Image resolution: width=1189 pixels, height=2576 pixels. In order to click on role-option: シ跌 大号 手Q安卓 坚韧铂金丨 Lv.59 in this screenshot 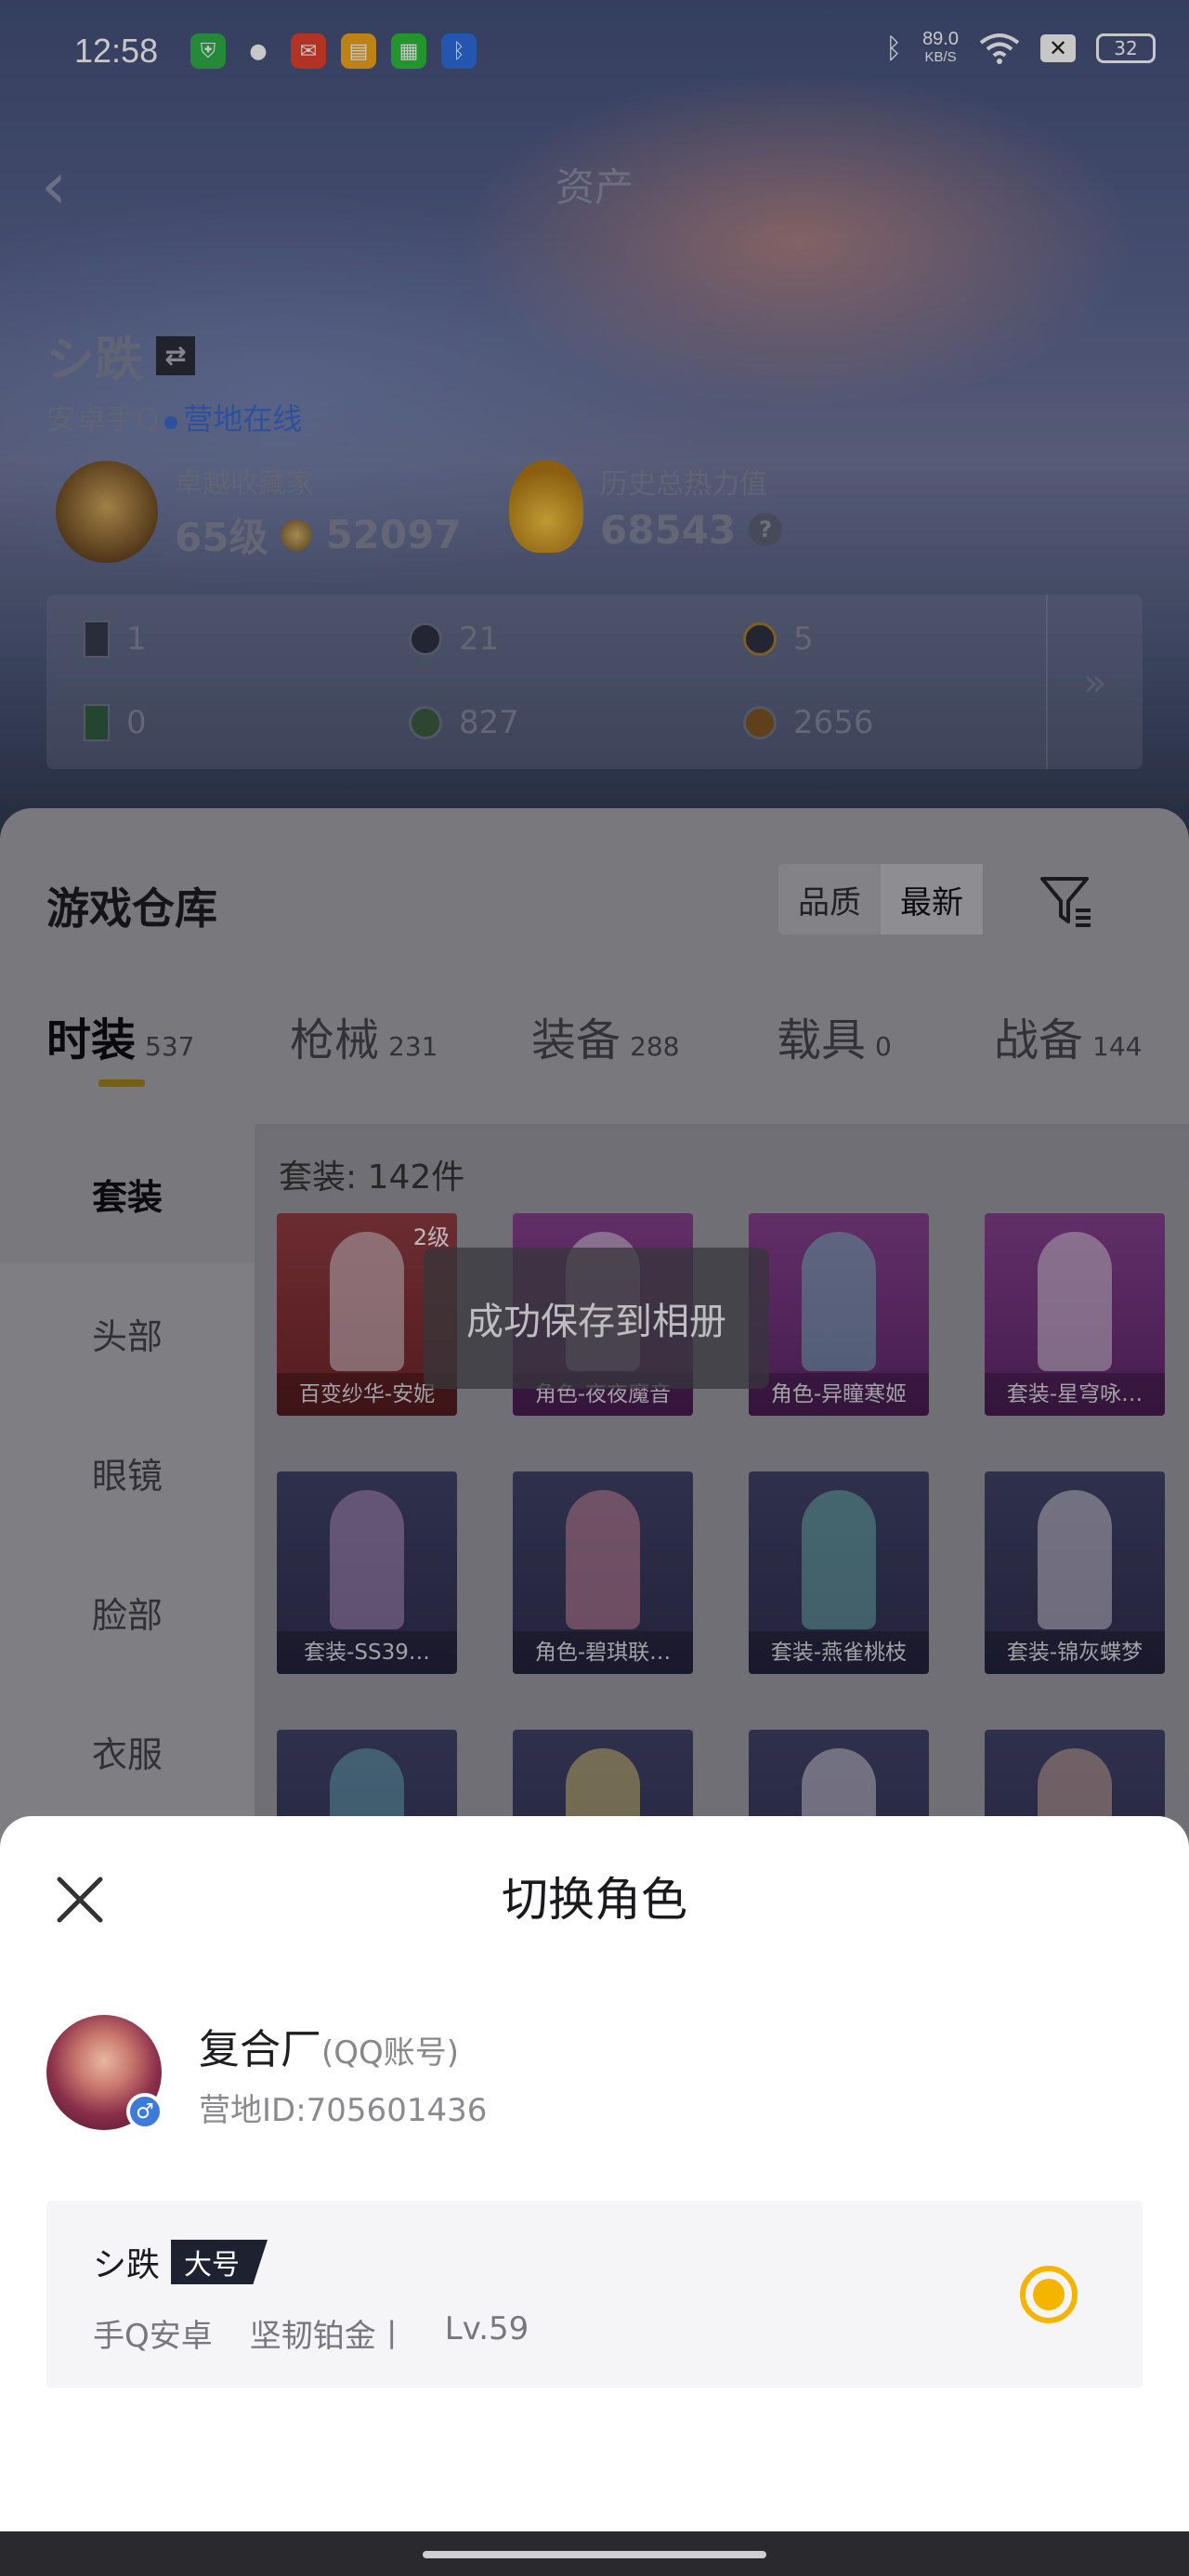, I will do `click(594, 2294)`.